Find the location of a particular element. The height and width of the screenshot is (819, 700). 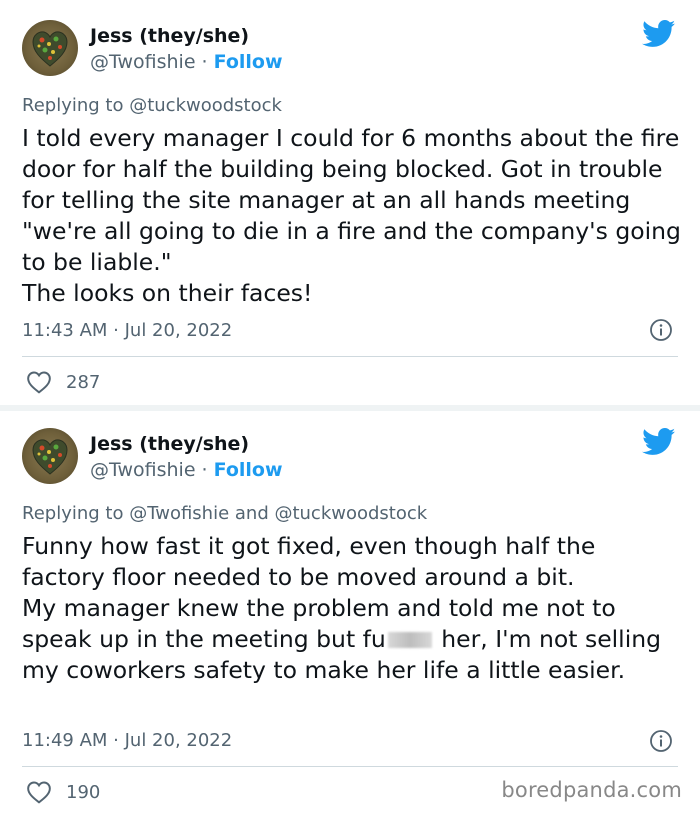

tweet-timestamp: 11:43 AM · Jul 20, 2022 is located at coordinates (127, 330).